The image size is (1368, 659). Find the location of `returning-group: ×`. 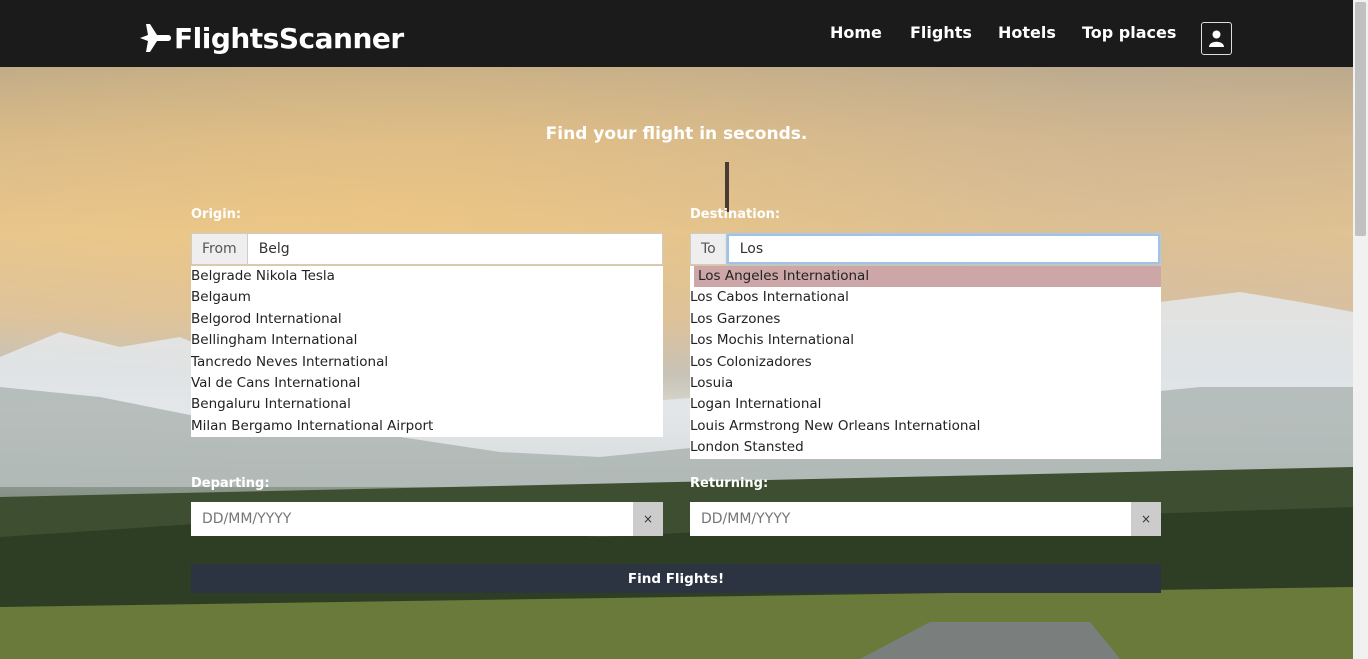

returning-group: × is located at coordinates (925, 519).